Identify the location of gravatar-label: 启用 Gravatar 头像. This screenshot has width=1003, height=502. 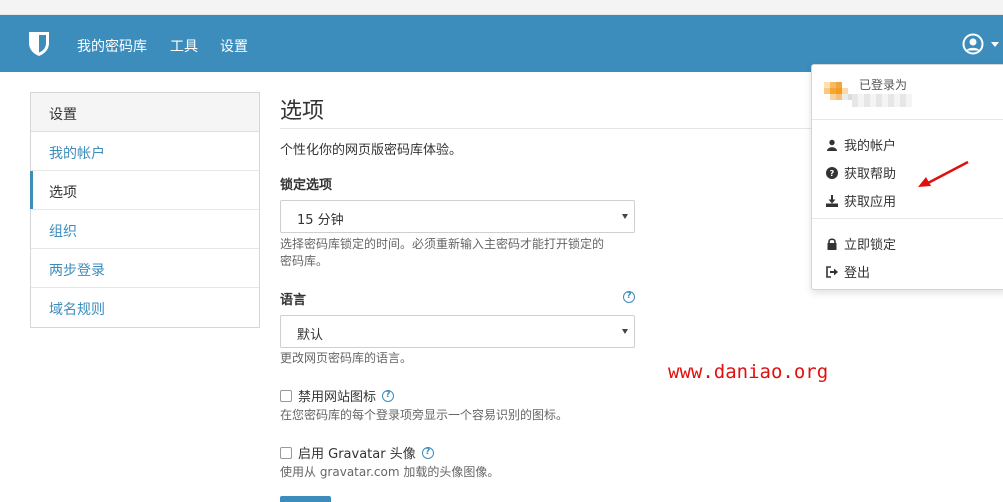
(357, 452).